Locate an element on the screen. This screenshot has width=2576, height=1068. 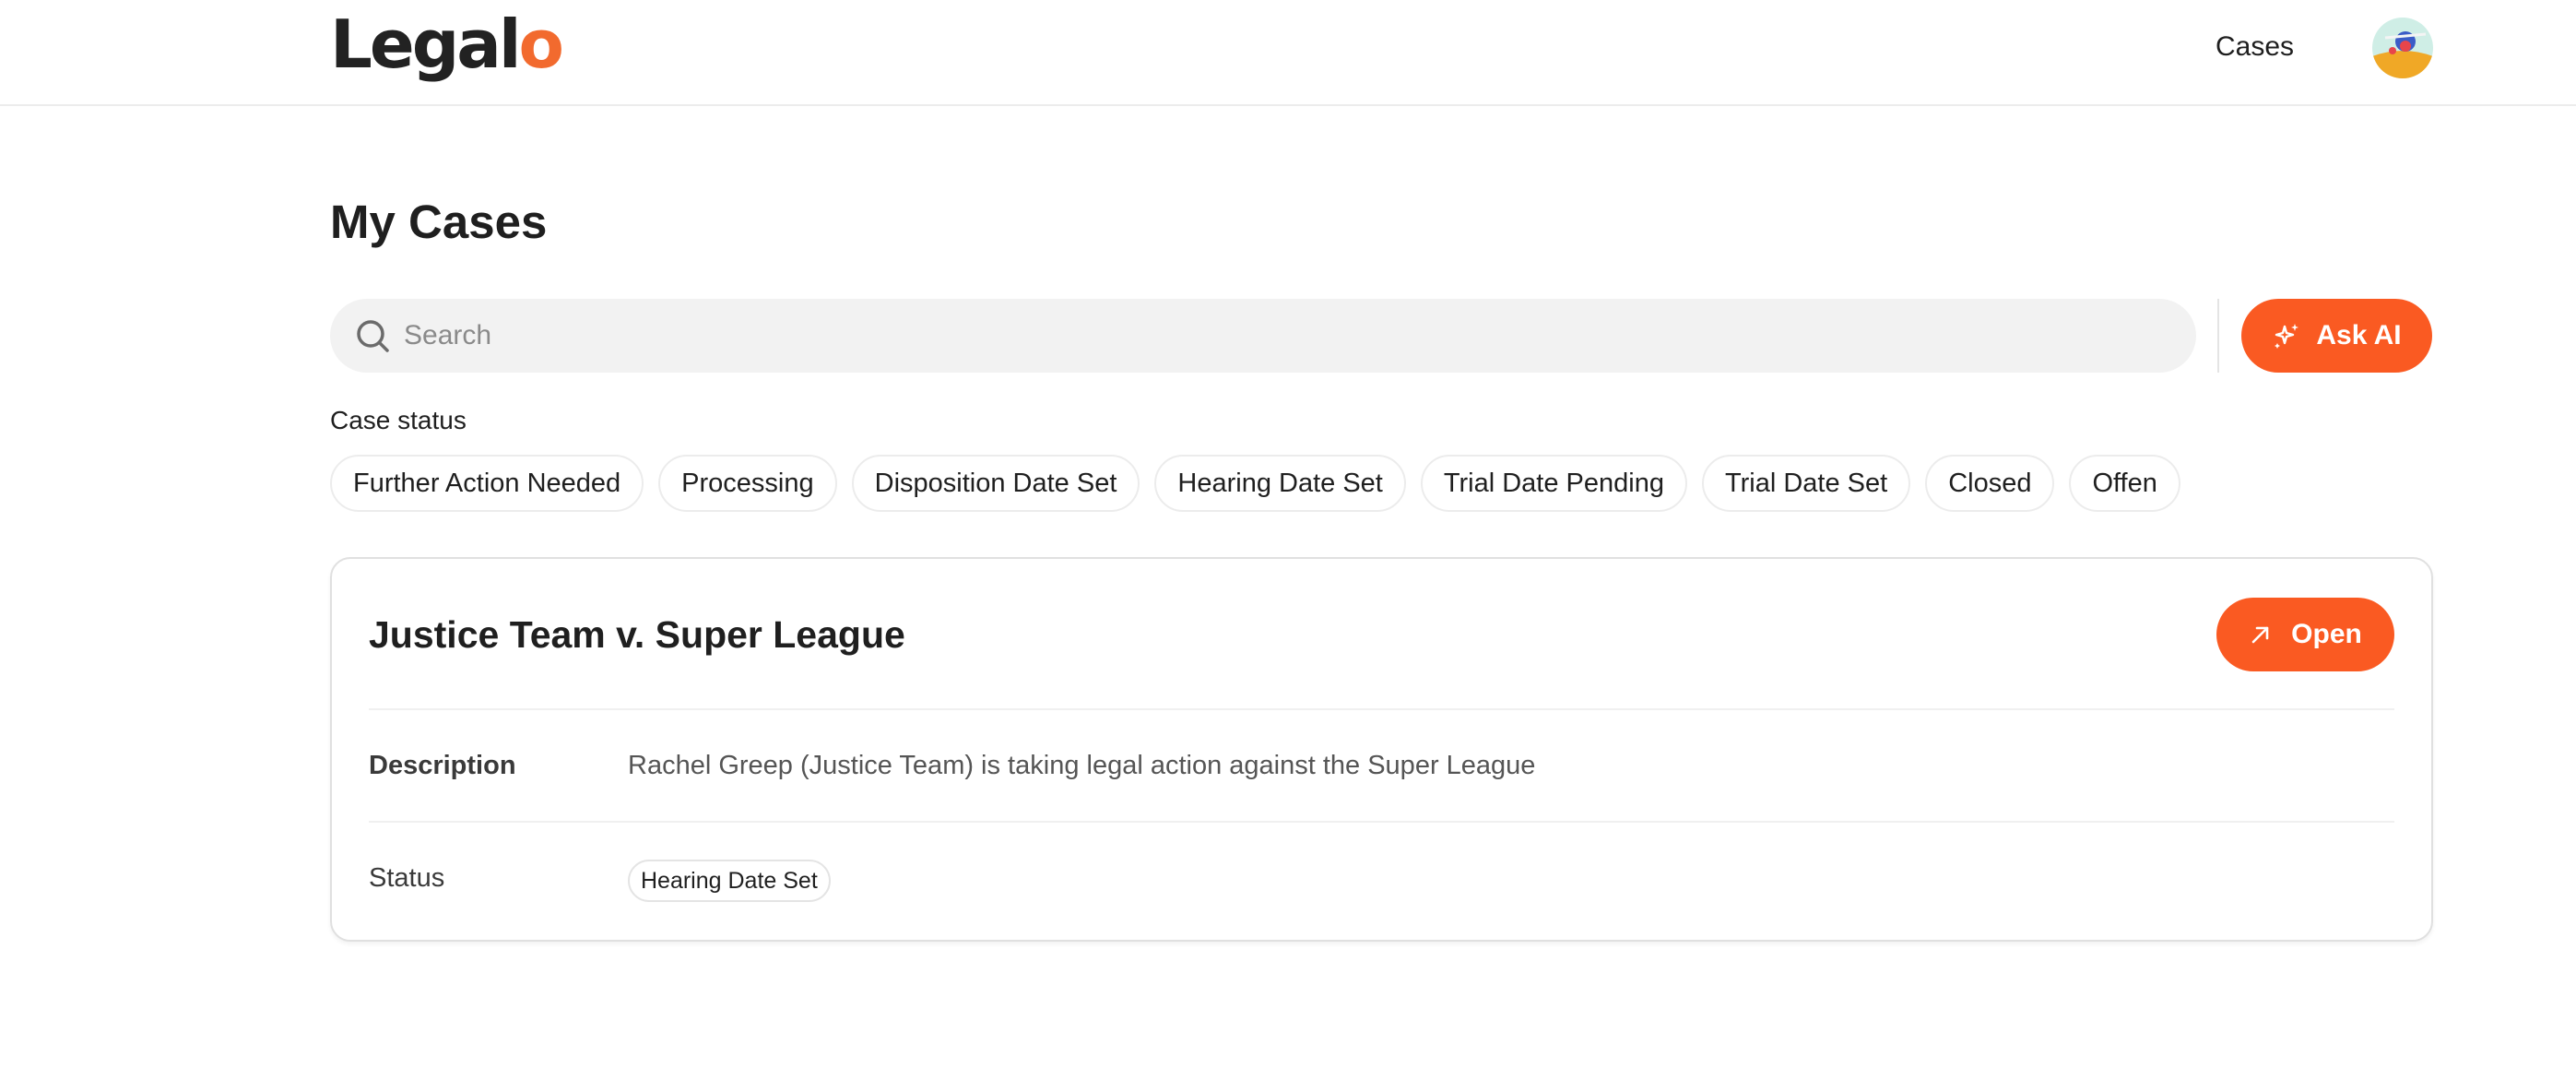
arrow-up-right-icon is located at coordinates (2260, 635).